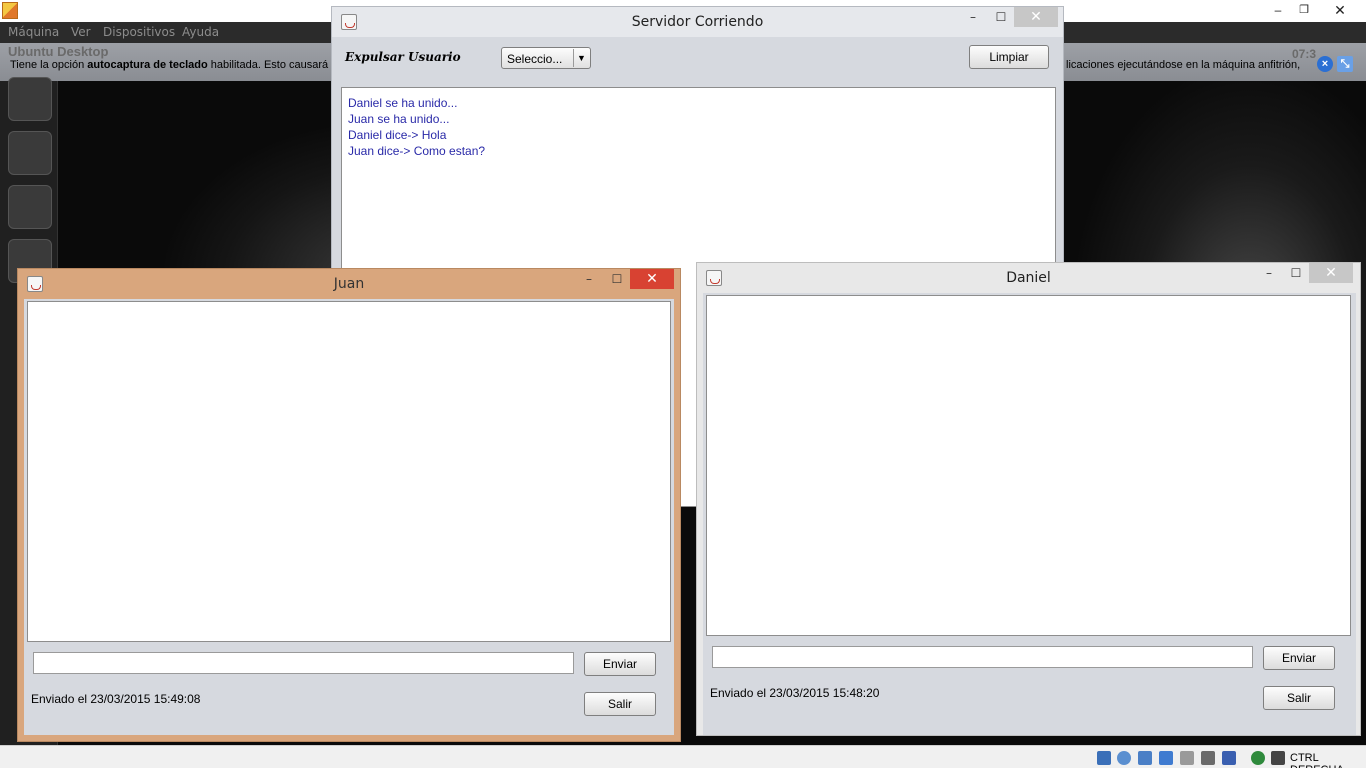 This screenshot has width=1366, height=768. I want to click on daniel-salir-button: Salir, so click(1299, 698).